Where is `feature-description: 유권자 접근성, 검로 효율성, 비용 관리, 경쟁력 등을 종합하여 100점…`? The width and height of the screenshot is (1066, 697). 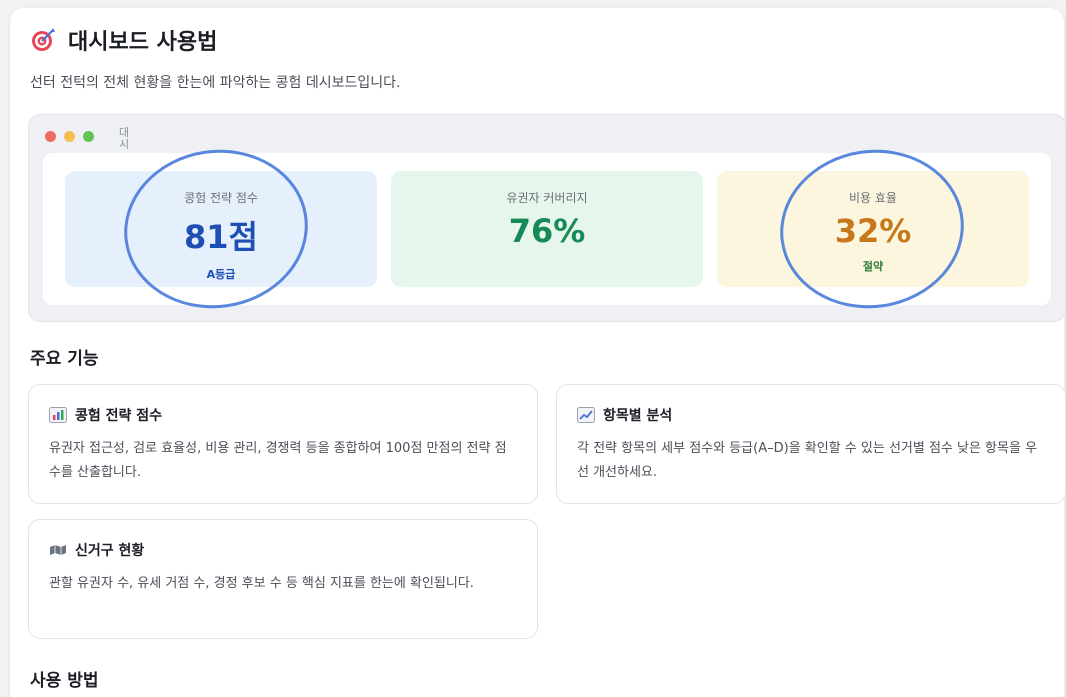
feature-description: 유권자 접근성, 검로 효율성, 비용 관리, 경쟁력 등을 종합하여 100점… is located at coordinates (278, 460).